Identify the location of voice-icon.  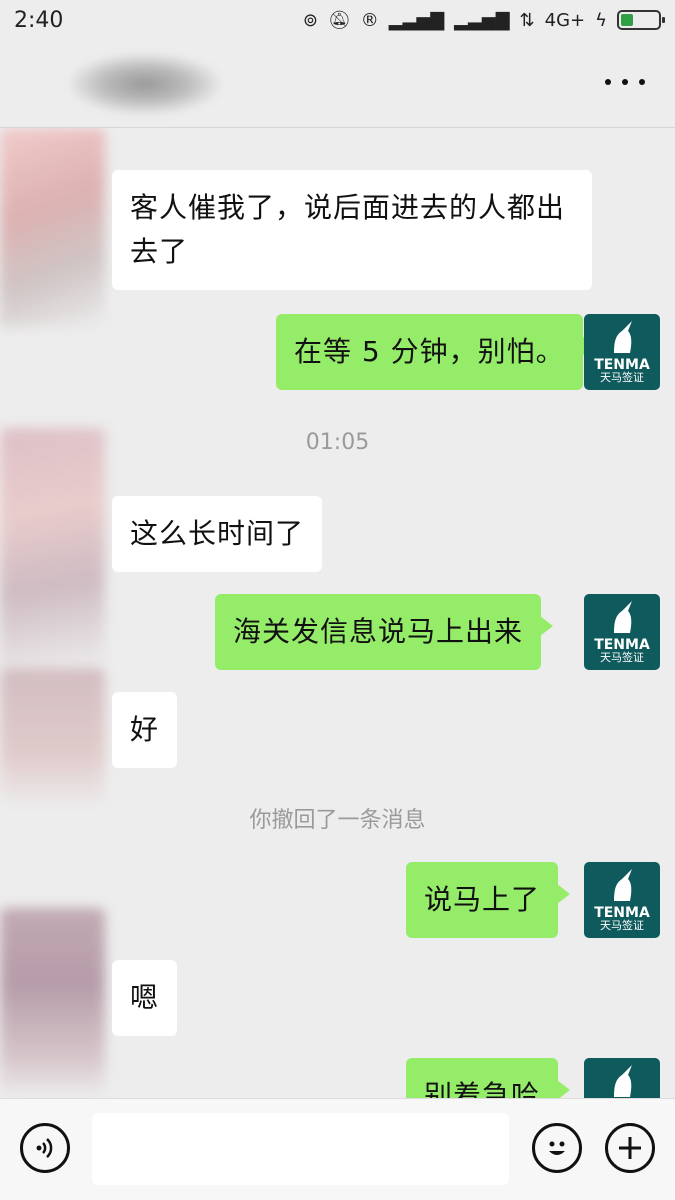
(44, 1148).